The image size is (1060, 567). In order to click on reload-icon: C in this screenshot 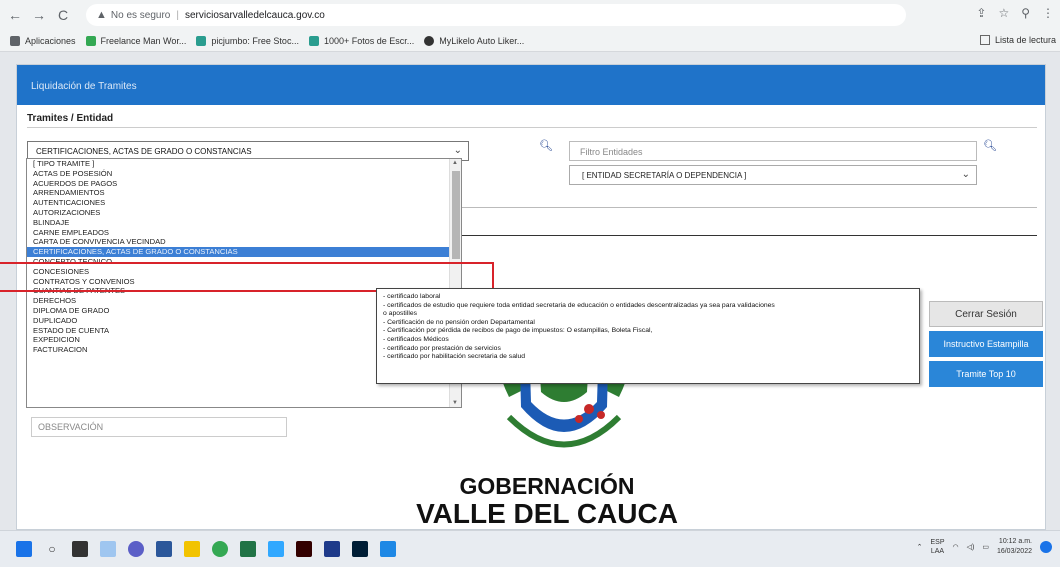, I will do `click(63, 15)`.